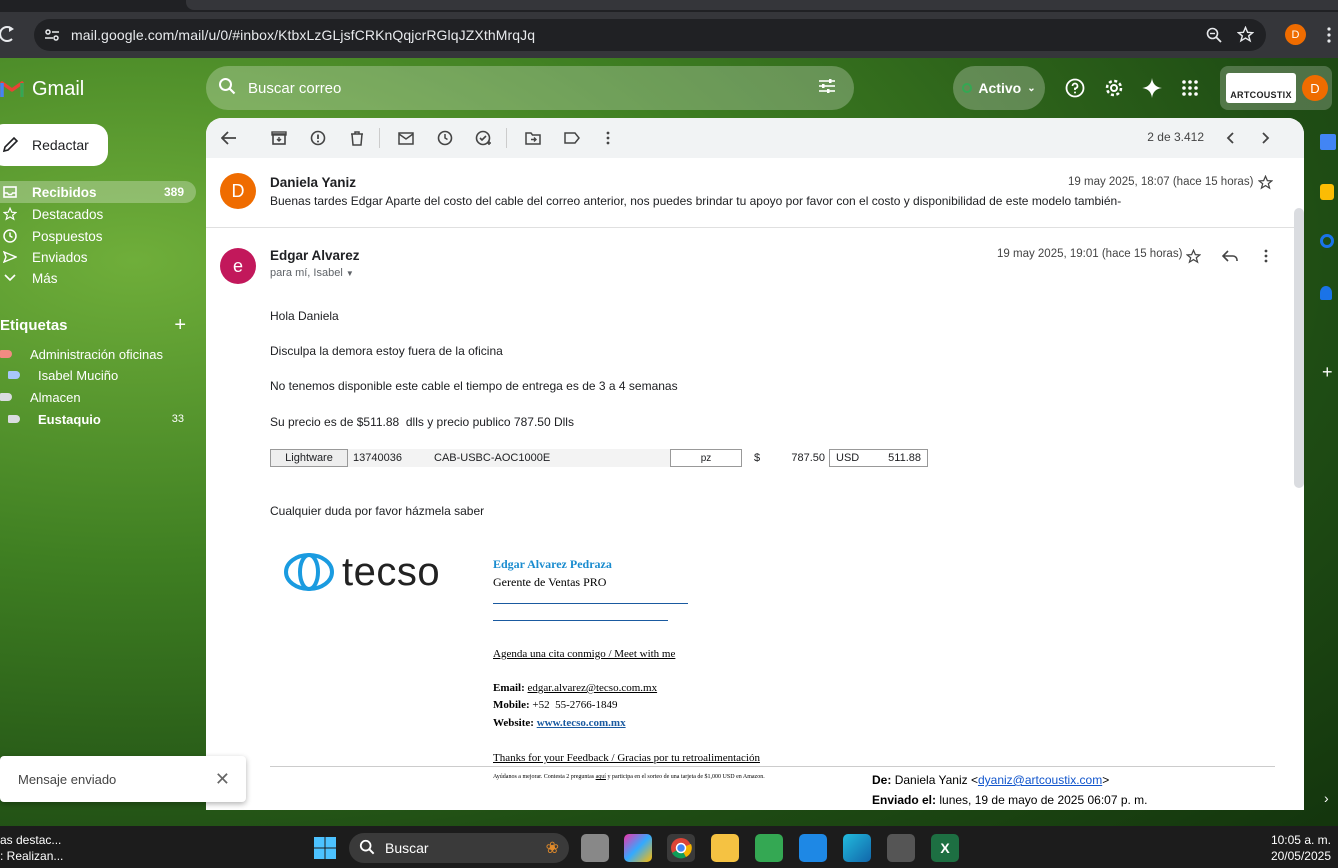  I want to click on pencil-icon, so click(11, 145).